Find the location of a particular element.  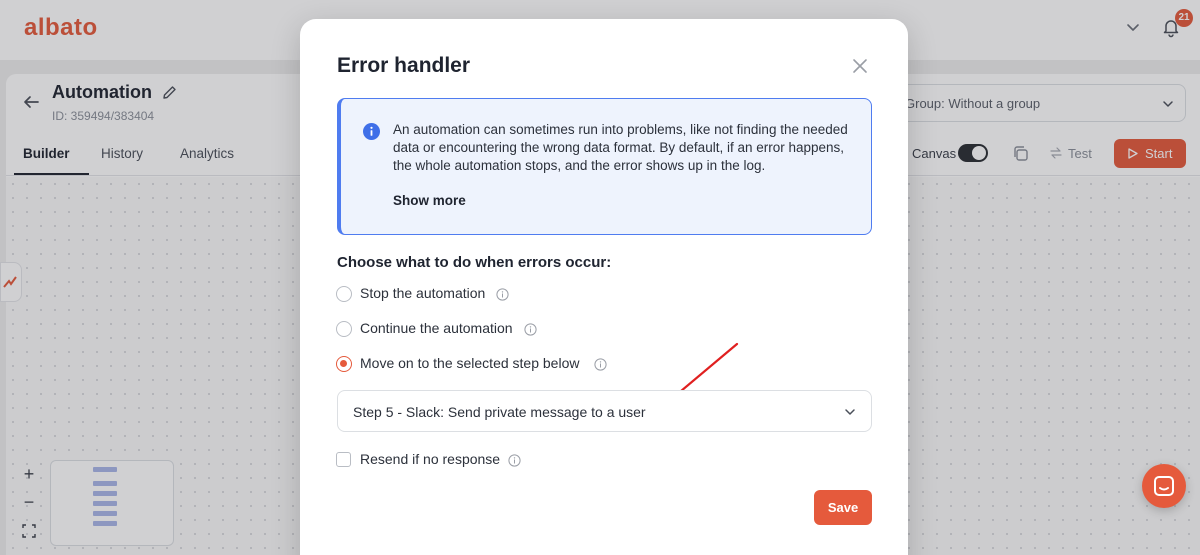

option-label: Stop the automation is located at coordinates (423, 293).